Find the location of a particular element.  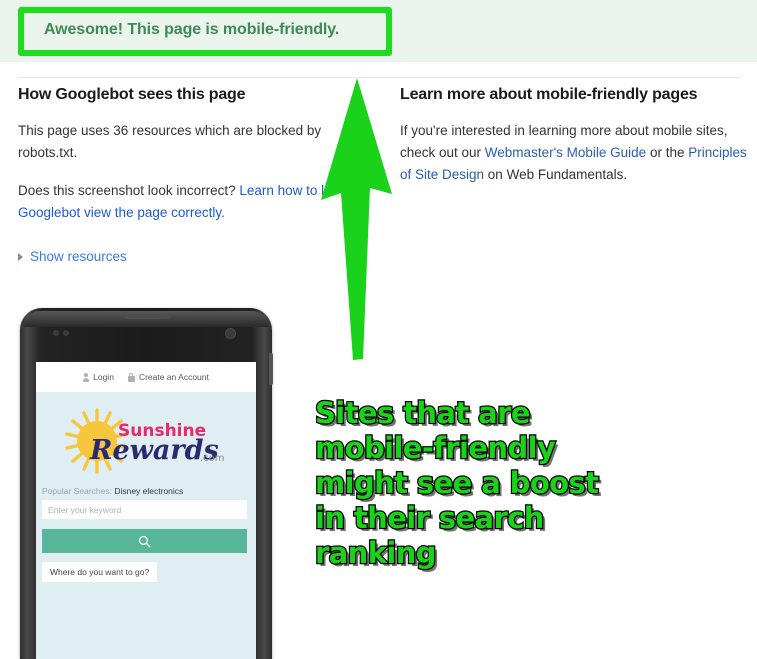

login-label: Login is located at coordinates (103, 377).